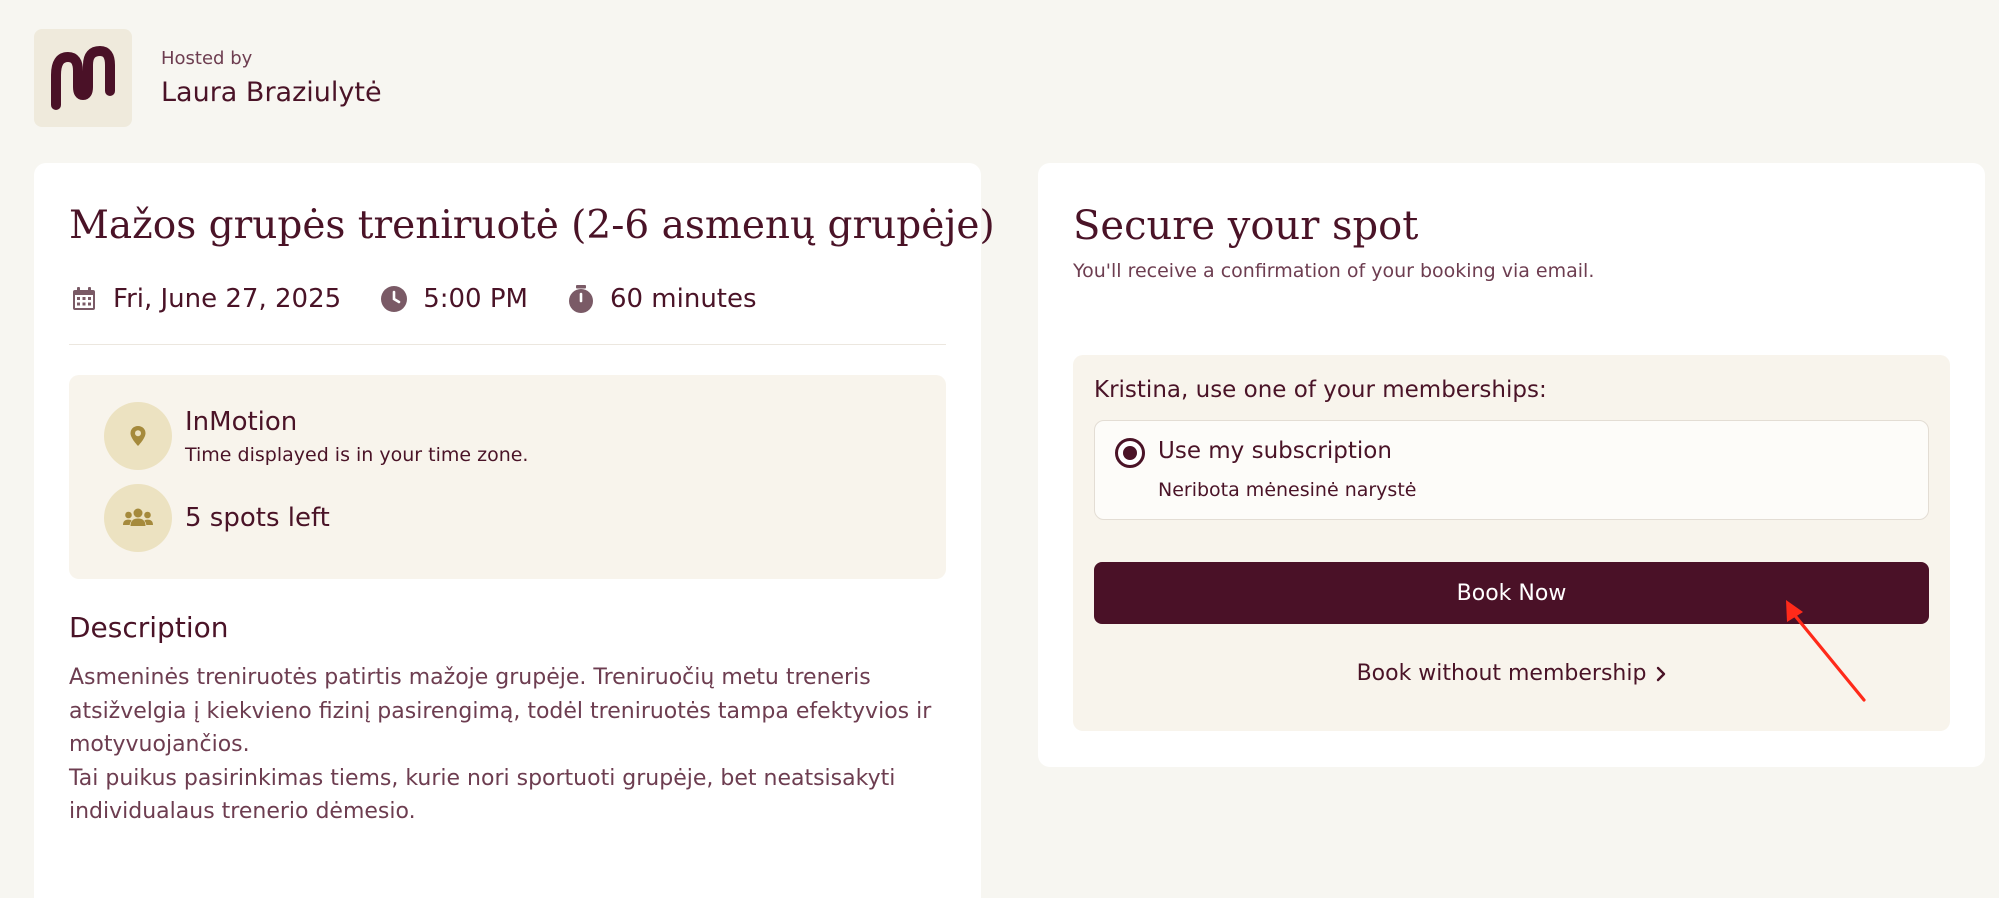 This screenshot has width=1999, height=898. I want to click on event-meta: Fri, June 27, 2025 5:00 PM 60 minutes, so click(432, 299).